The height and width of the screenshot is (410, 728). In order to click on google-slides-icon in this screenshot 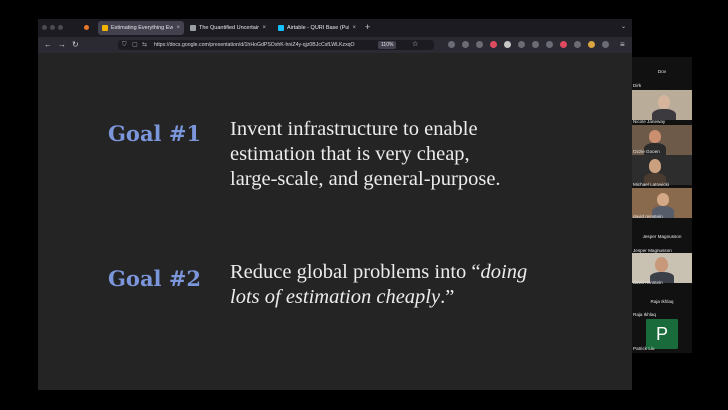, I will do `click(105, 28)`.